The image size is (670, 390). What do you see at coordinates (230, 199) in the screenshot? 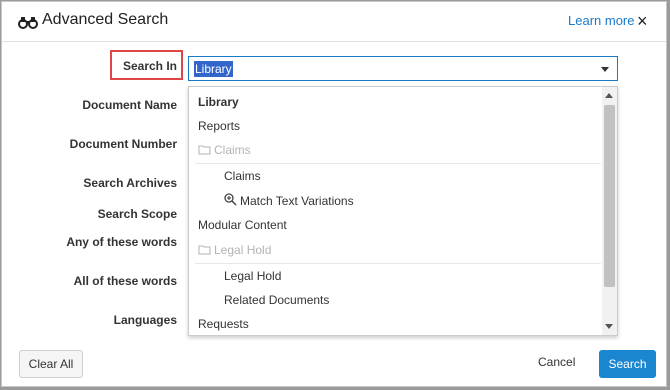
I see `zoom-in-icon` at bounding box center [230, 199].